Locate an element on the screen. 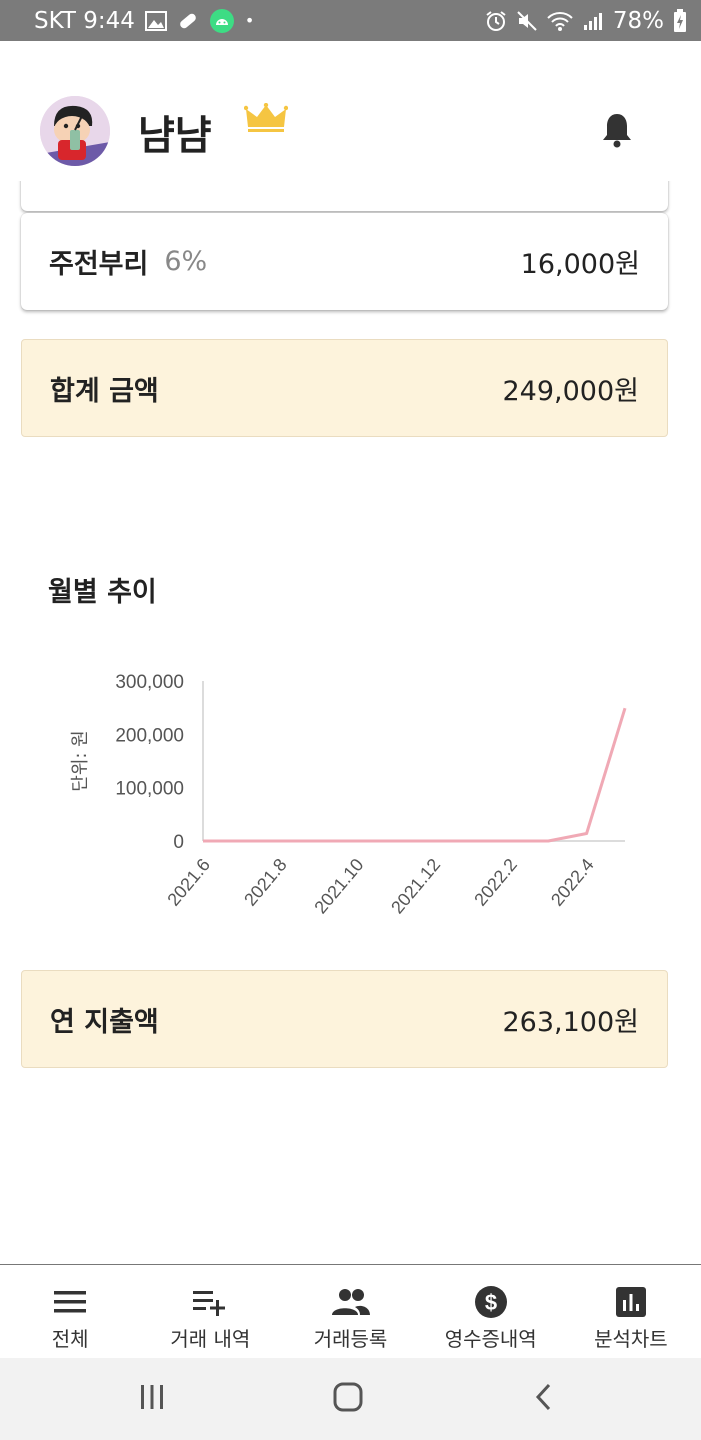  username: 냠냠 is located at coordinates (175, 136).